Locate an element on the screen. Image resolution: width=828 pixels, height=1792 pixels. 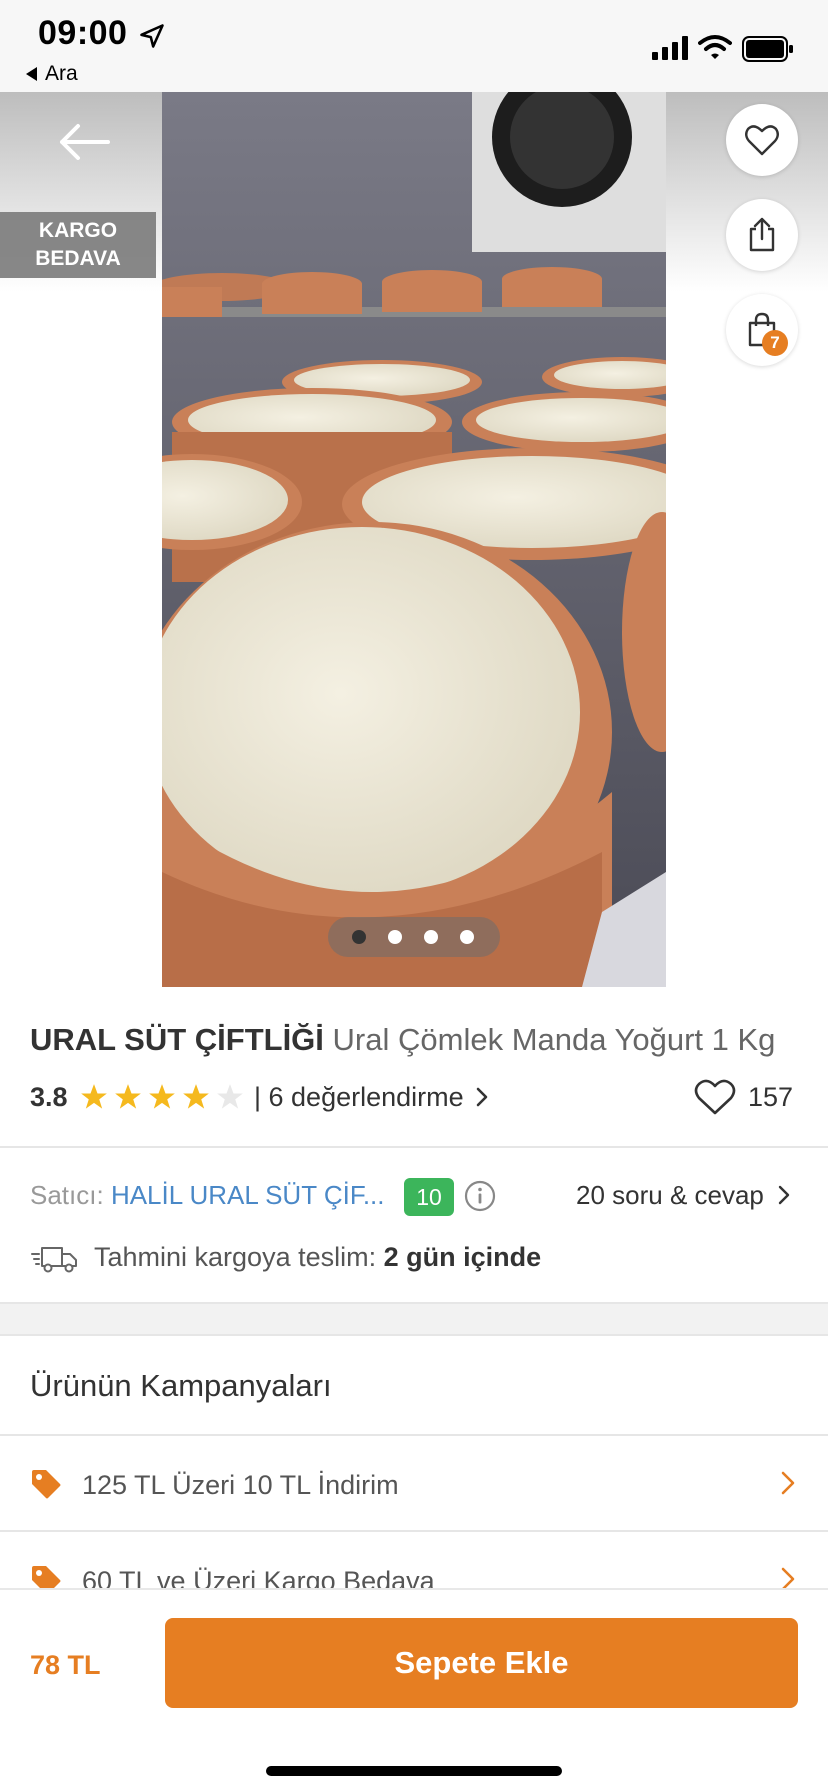
rating-row: 3.8 | 6 değerlendirme 157 is located at coordinates (415, 1098).